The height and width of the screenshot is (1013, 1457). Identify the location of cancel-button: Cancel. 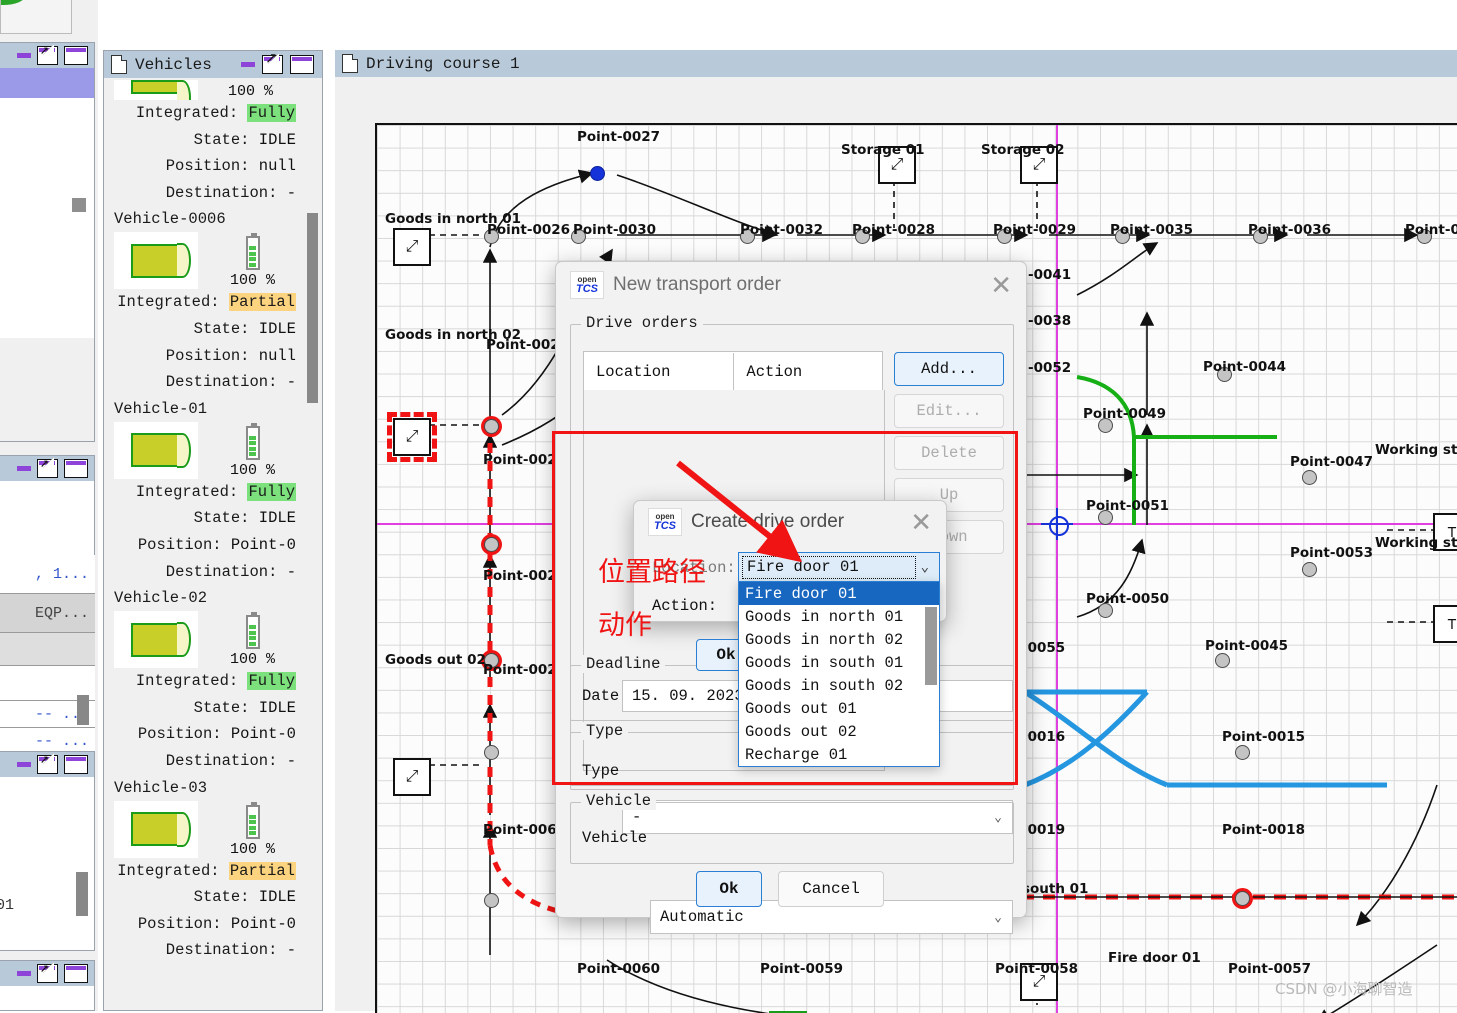
(831, 889).